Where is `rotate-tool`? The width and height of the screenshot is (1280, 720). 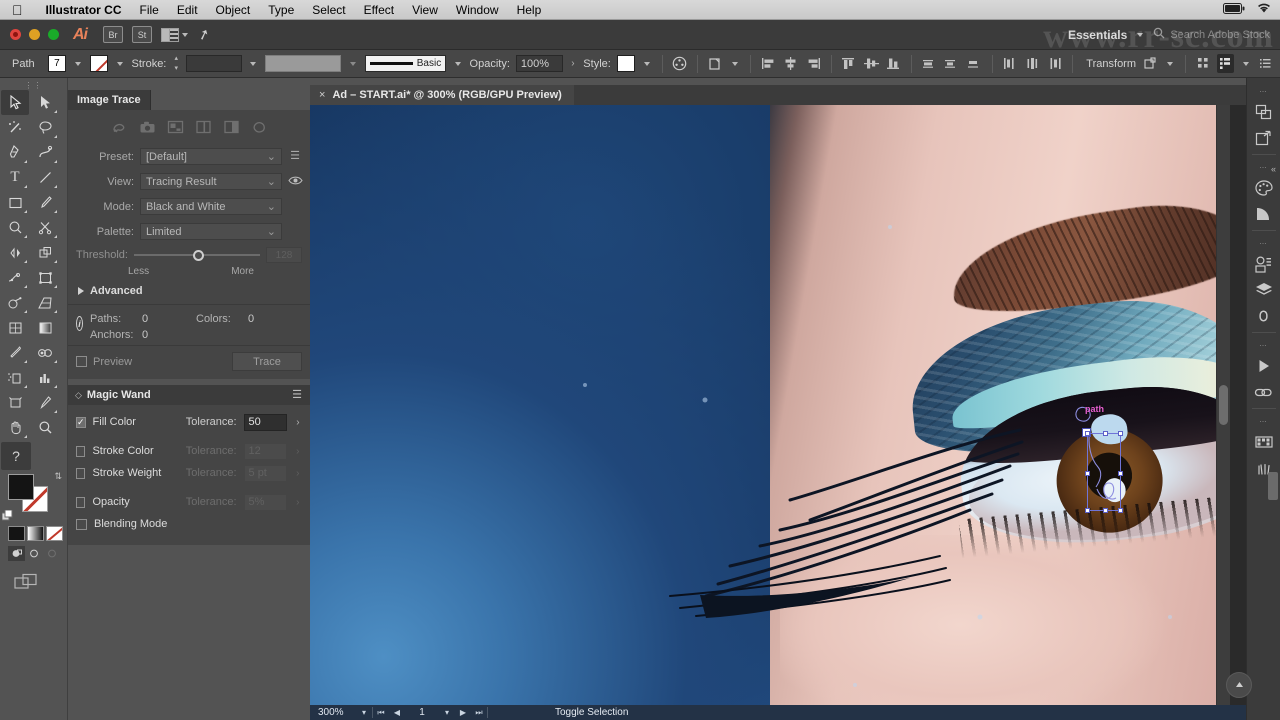
rotate-tool is located at coordinates (15, 252).